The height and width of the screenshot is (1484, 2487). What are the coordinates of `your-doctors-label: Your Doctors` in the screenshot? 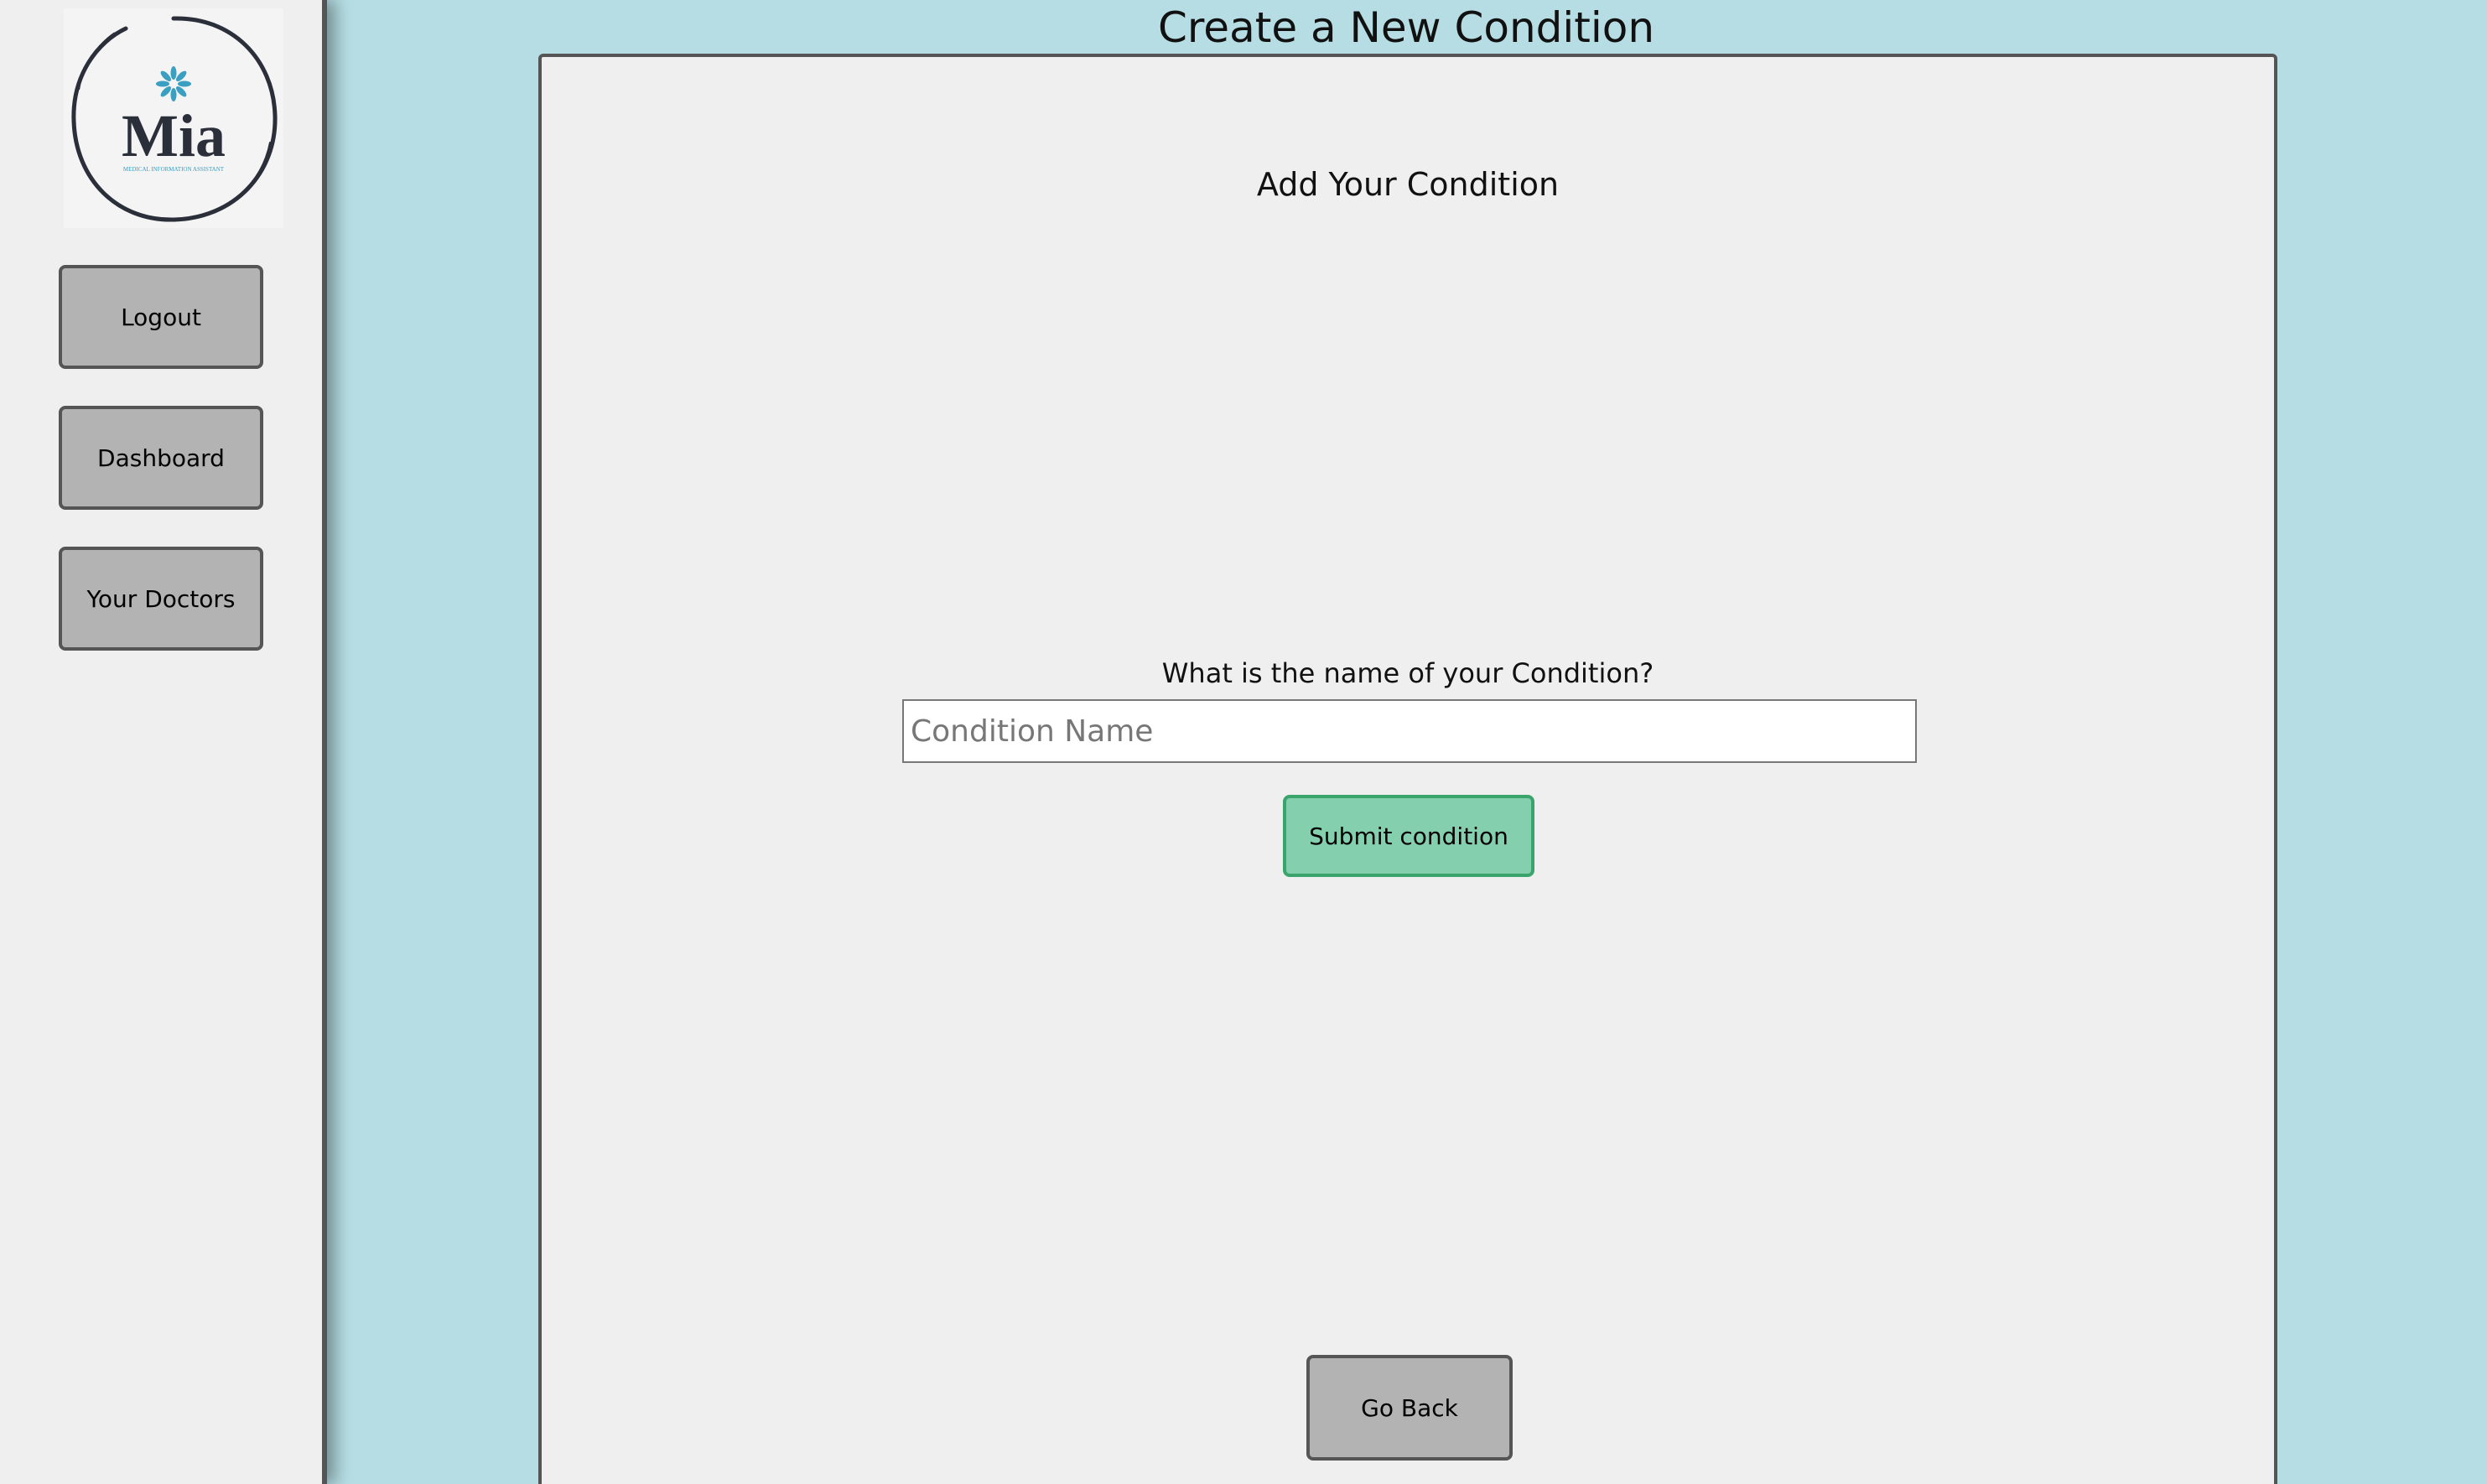 It's located at (161, 598).